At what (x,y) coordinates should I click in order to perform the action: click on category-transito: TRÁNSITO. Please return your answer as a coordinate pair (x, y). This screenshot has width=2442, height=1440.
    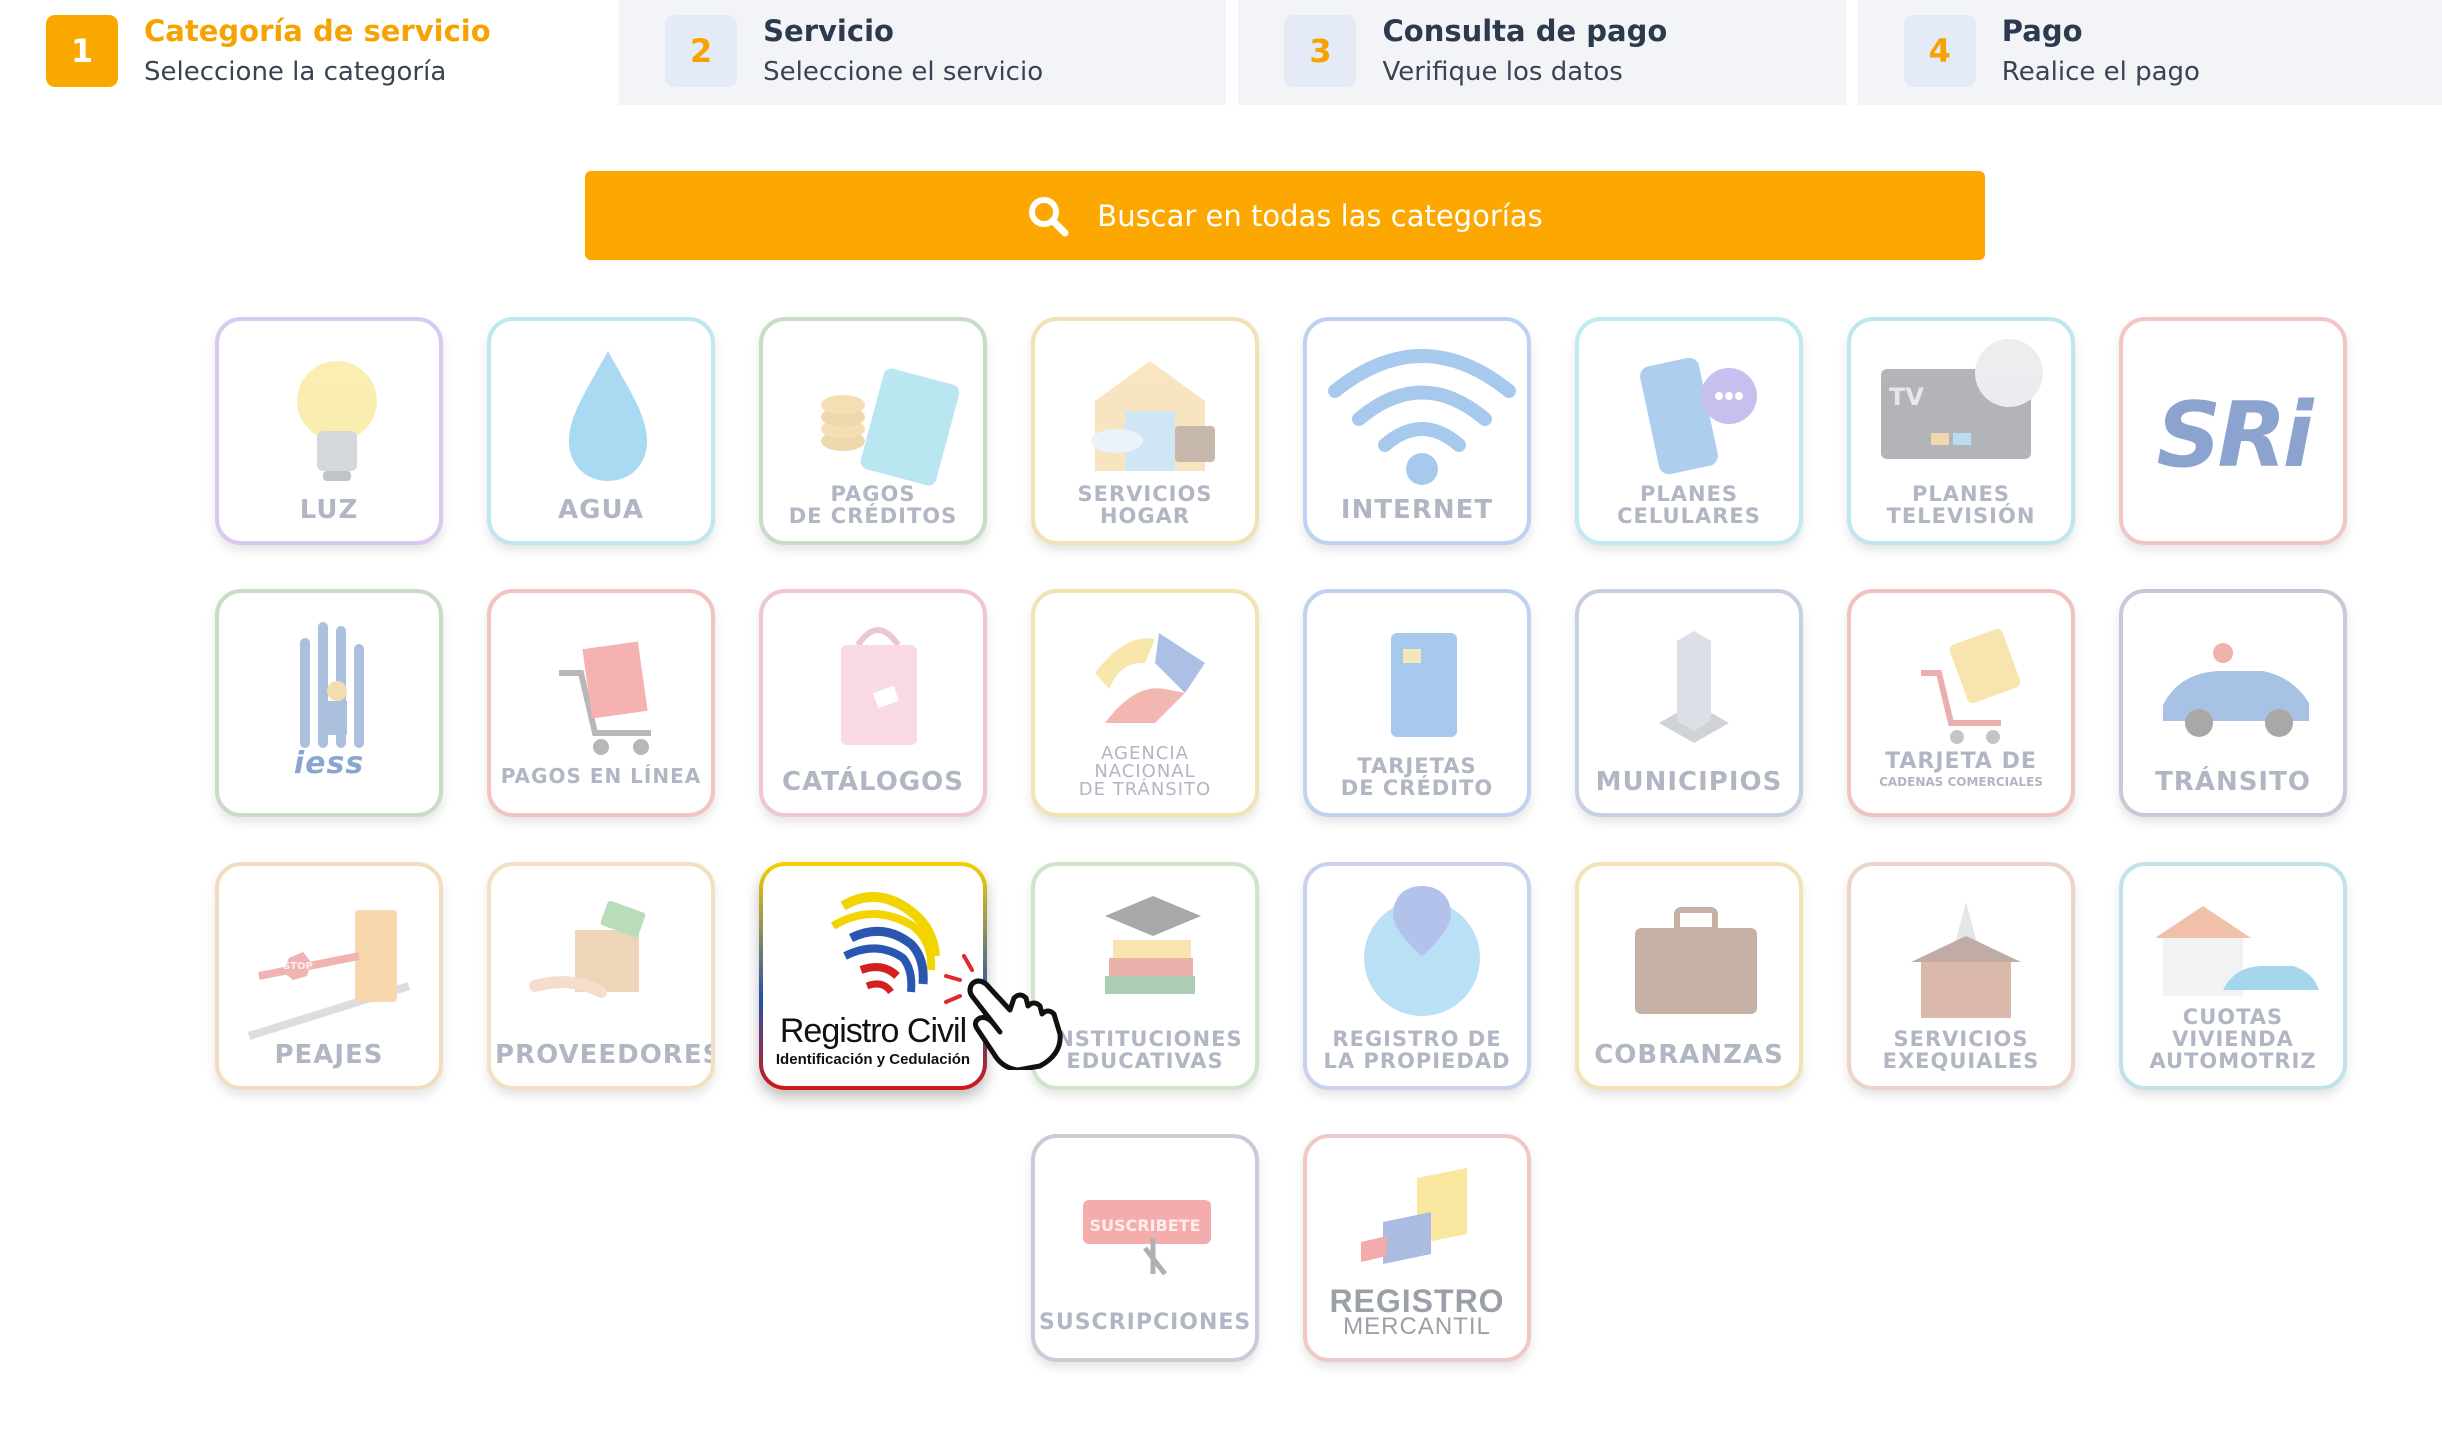
    Looking at the image, I should click on (2233, 703).